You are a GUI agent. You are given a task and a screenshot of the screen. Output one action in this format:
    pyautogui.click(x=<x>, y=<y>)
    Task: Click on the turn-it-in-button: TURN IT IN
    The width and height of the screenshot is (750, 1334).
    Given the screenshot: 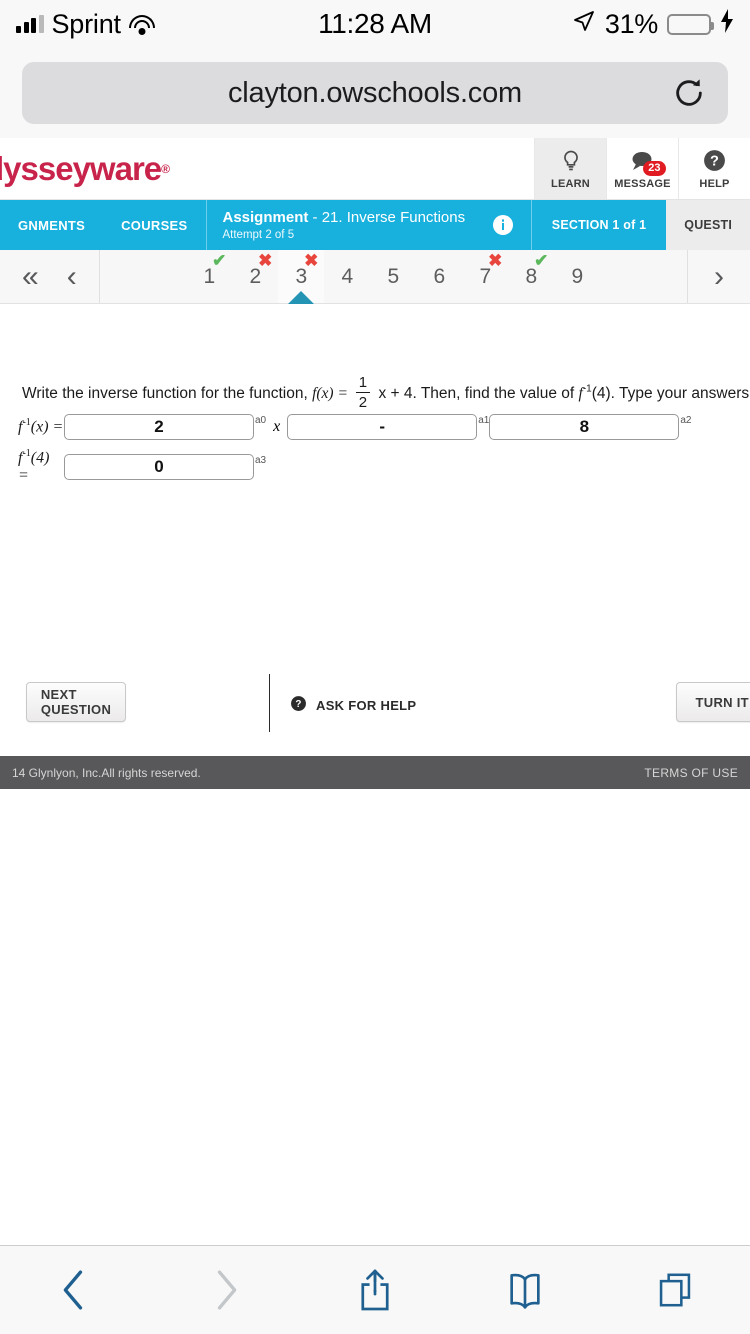 What is the action you would take?
    pyautogui.click(x=713, y=702)
    